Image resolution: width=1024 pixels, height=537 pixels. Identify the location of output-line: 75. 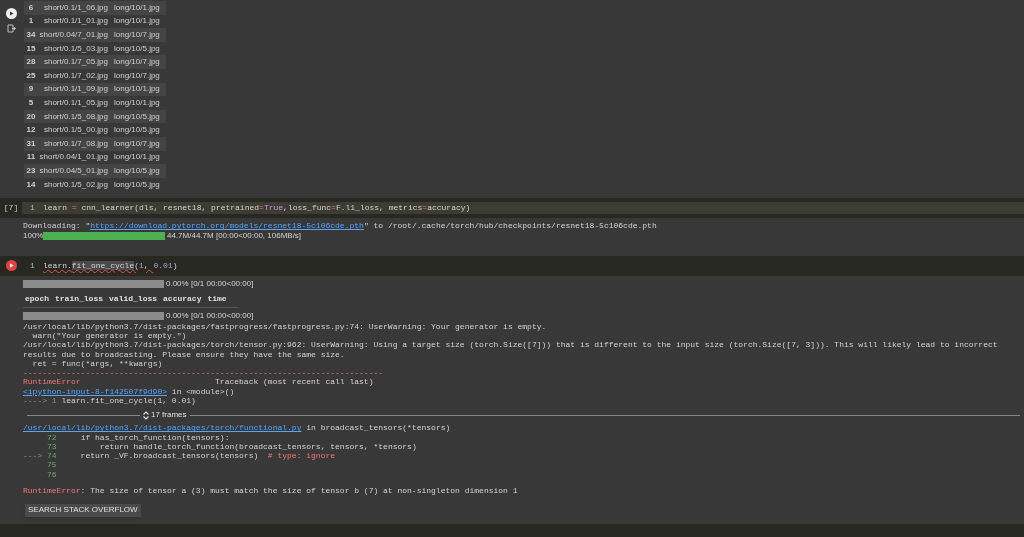
(52, 465).